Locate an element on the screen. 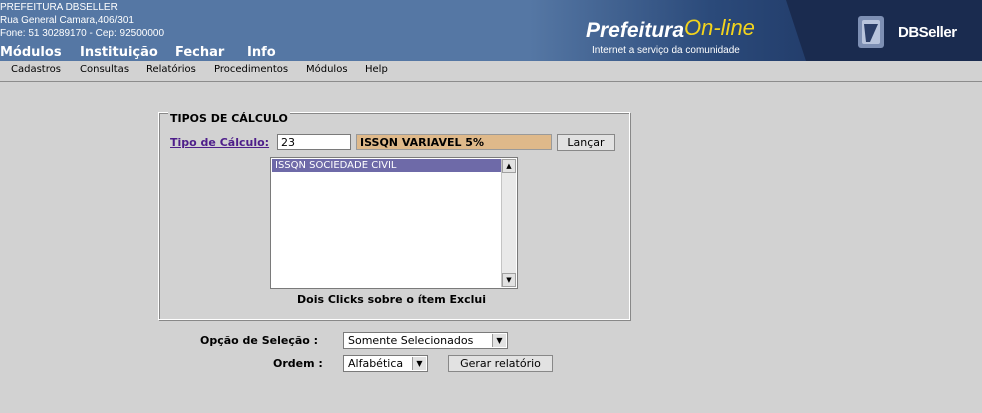 The height and width of the screenshot is (413, 982). top-menu-instituicao: Instituição is located at coordinates (119, 52).